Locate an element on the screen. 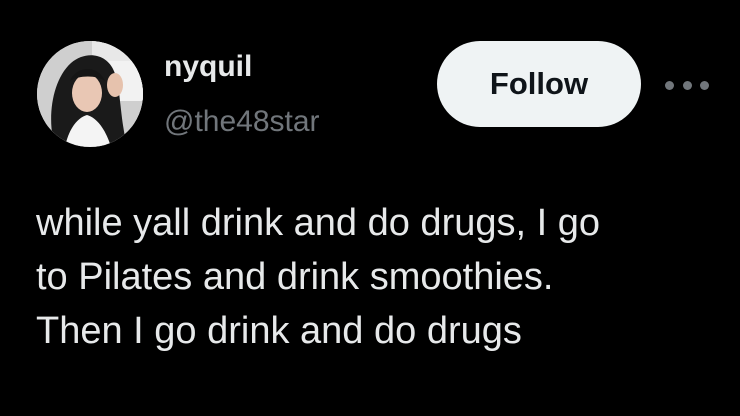  tweet-text-line: to Pilates and drink smoothies. is located at coordinates (295, 277).